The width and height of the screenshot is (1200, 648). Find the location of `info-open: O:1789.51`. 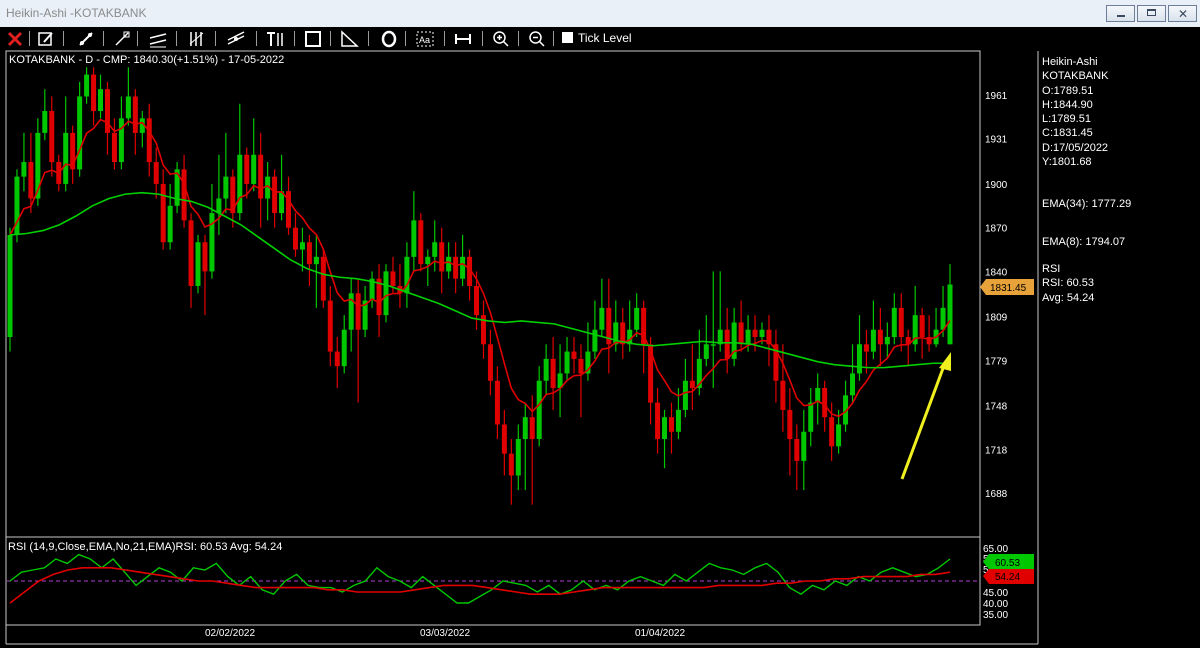

info-open: O:1789.51 is located at coordinates (1068, 90).